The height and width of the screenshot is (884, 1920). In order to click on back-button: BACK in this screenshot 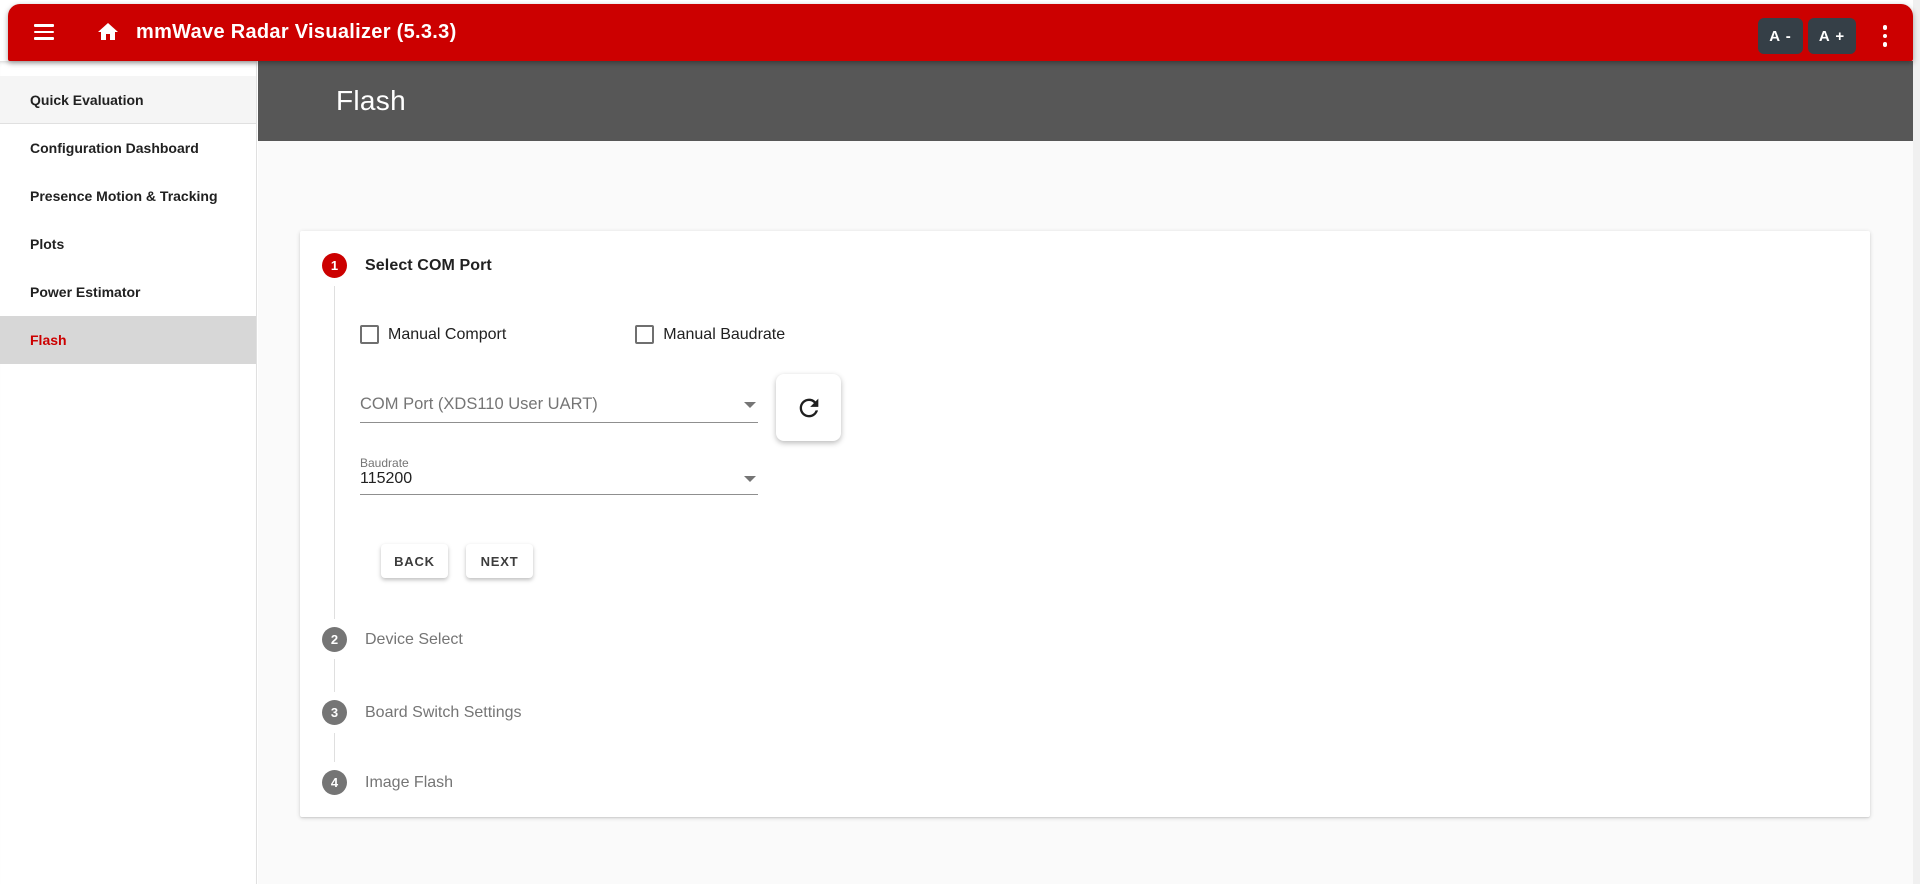, I will do `click(414, 561)`.